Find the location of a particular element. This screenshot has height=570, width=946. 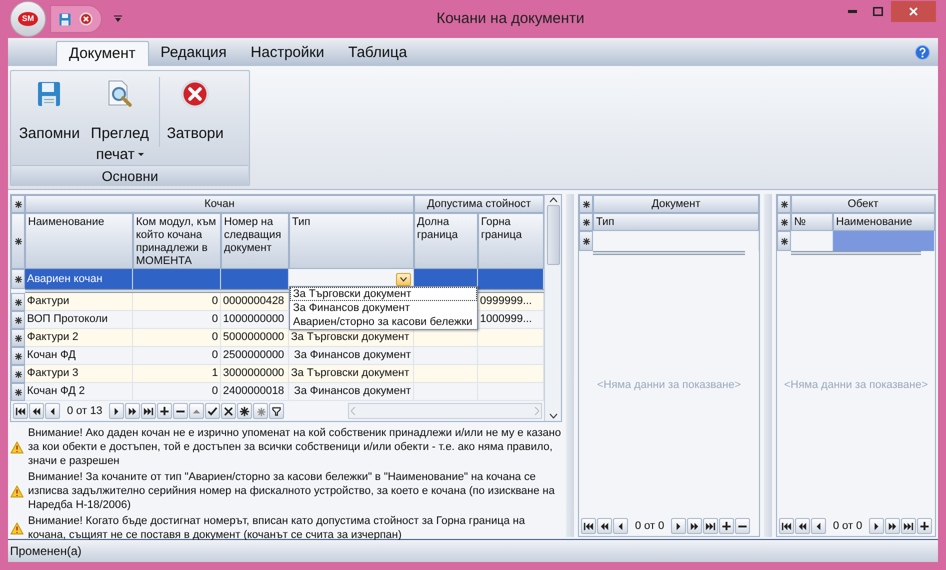

dropdown-option: Авариен/сторно за касови бележки is located at coordinates (383, 322).